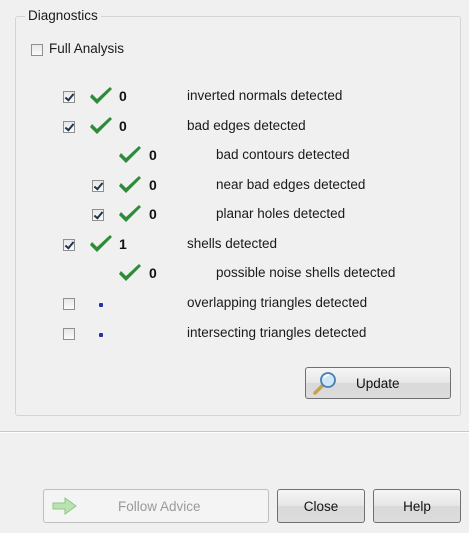 This screenshot has width=469, height=533. I want to click on bad-edges-checkbox, so click(69, 127).